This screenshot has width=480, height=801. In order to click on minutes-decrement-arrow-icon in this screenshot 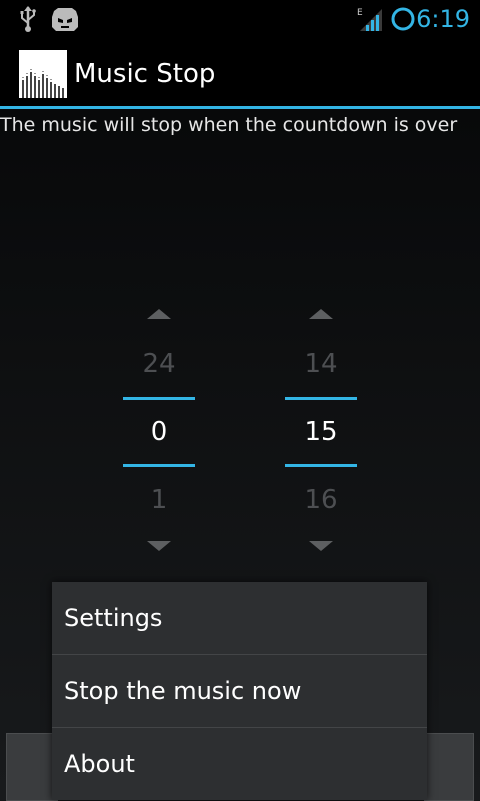, I will do `click(321, 546)`.